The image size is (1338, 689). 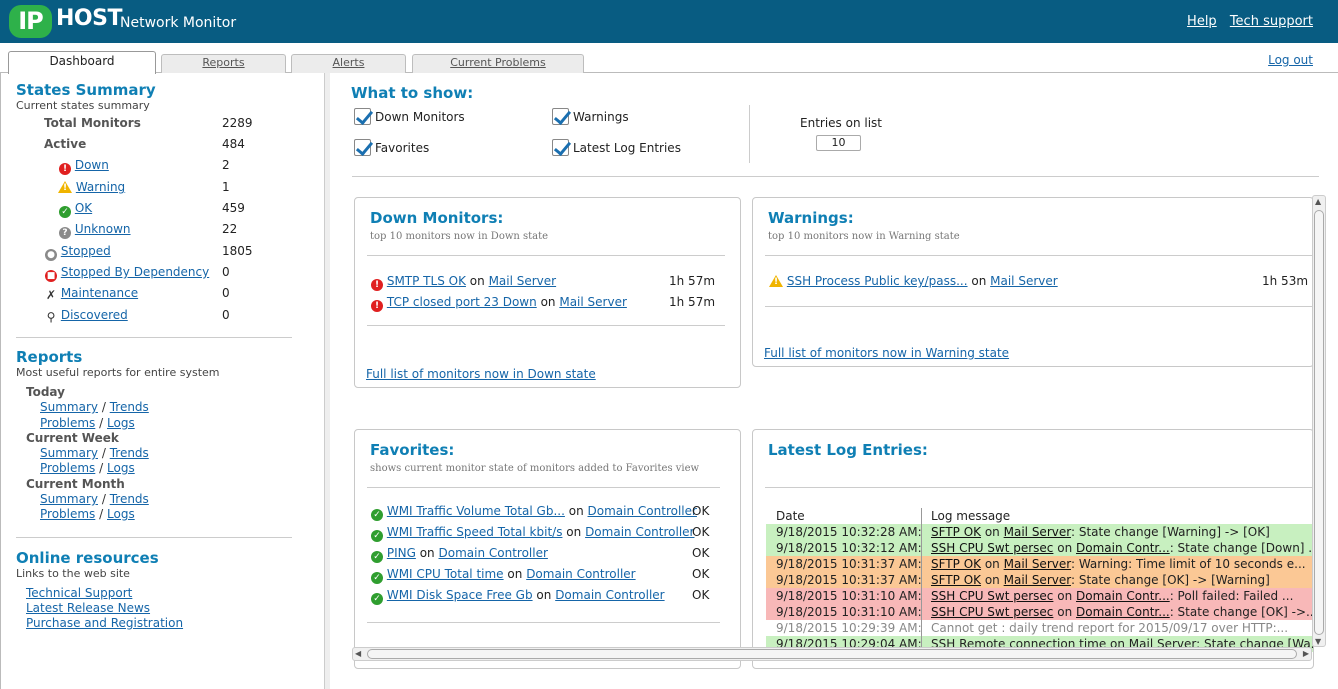 What do you see at coordinates (178, 23) in the screenshot?
I see `logo-subtitle: Network Monitor` at bounding box center [178, 23].